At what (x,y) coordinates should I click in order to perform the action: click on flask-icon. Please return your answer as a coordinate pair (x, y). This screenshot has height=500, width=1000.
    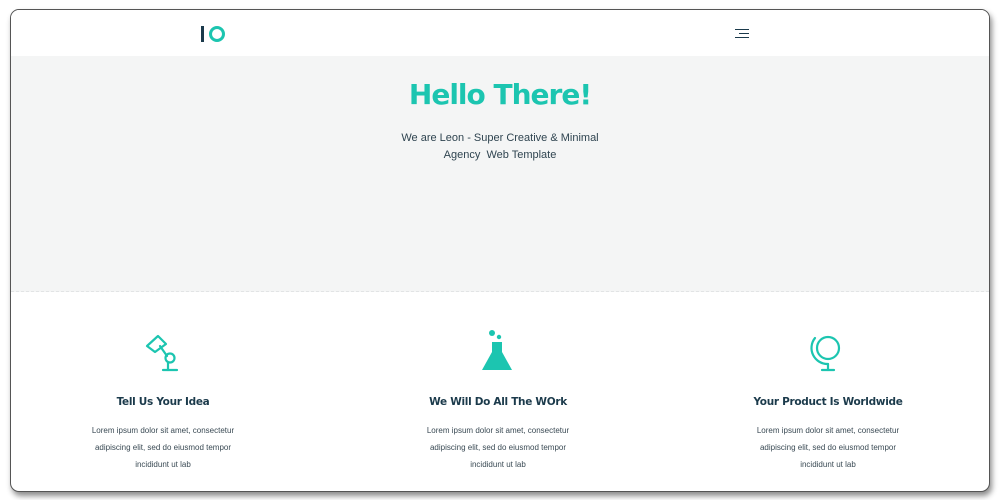
    Looking at the image, I should click on (498, 352).